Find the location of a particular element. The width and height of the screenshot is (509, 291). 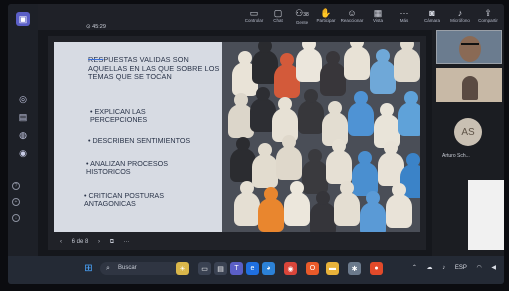

activity-icon: ◎ is located at coordinates (23, 99).